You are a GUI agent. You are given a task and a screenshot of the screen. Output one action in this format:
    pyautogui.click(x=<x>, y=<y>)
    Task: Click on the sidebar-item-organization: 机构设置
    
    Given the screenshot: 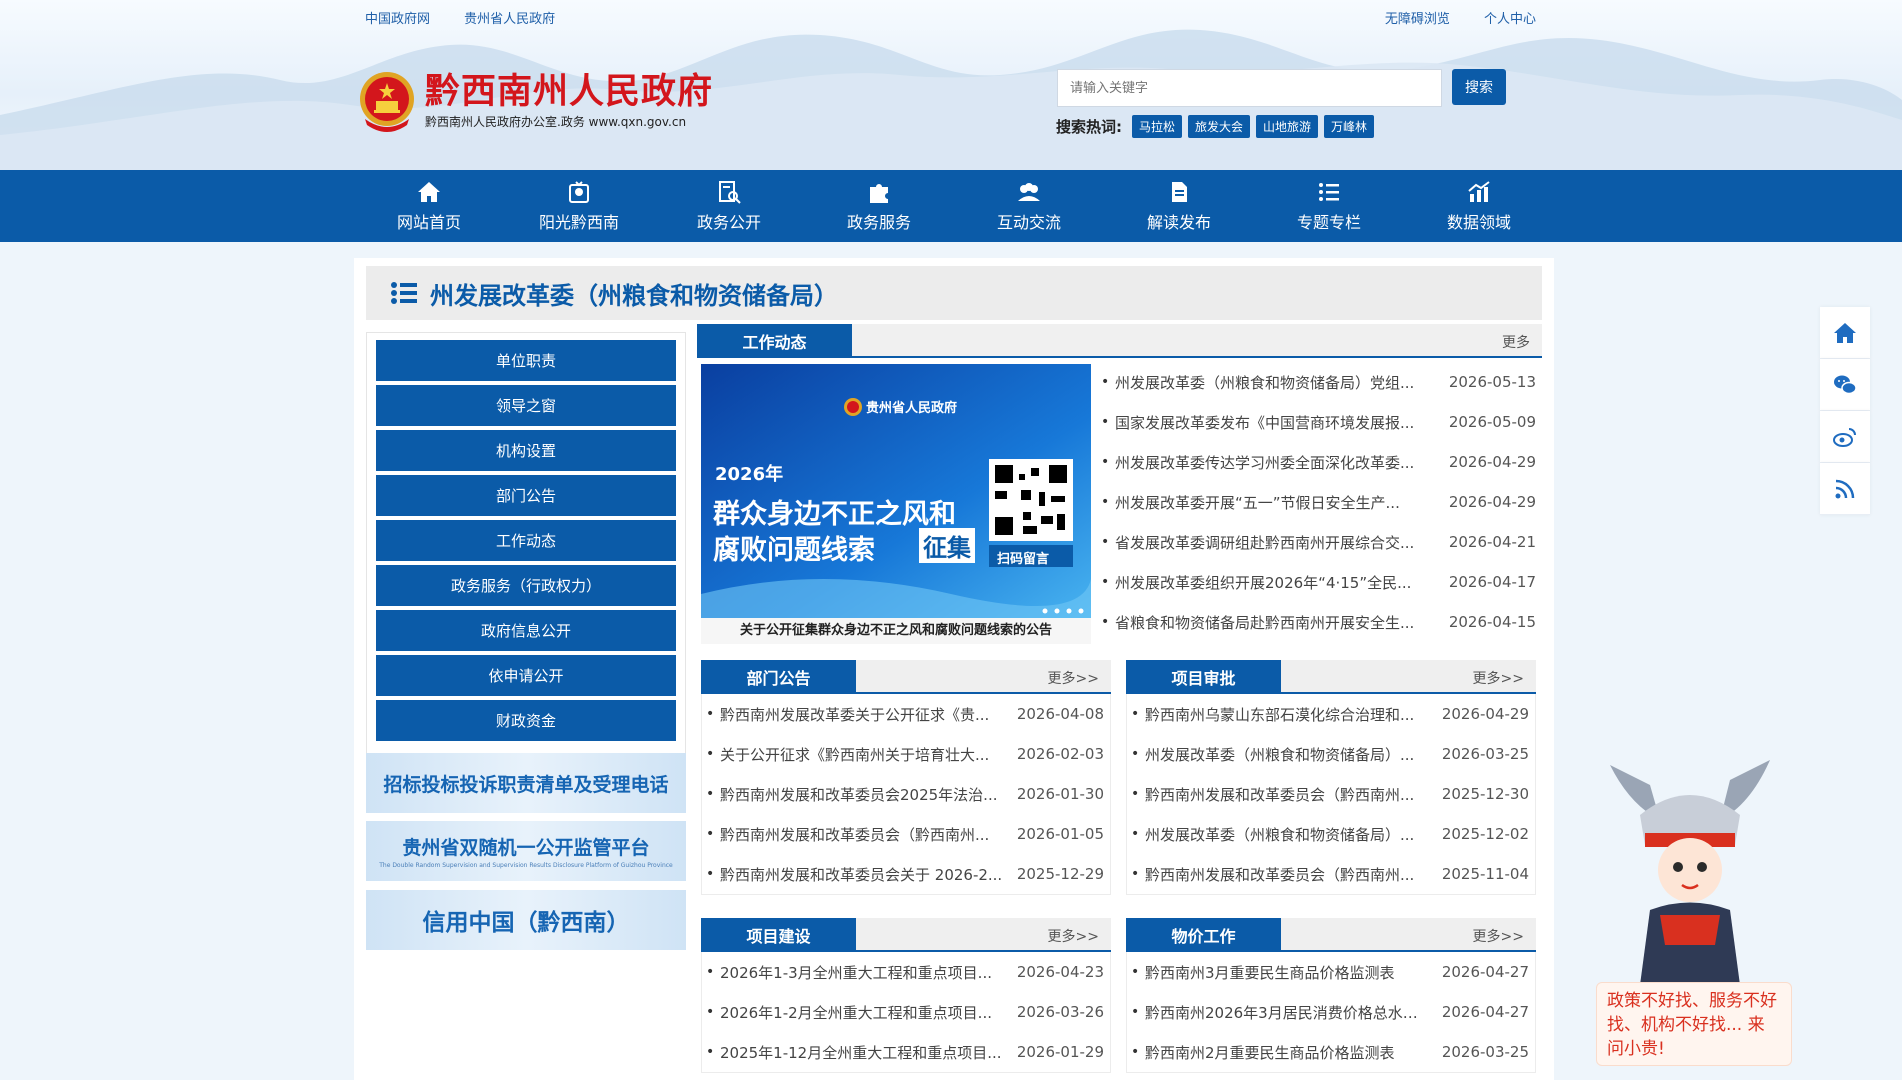 What is the action you would take?
    pyautogui.click(x=526, y=450)
    